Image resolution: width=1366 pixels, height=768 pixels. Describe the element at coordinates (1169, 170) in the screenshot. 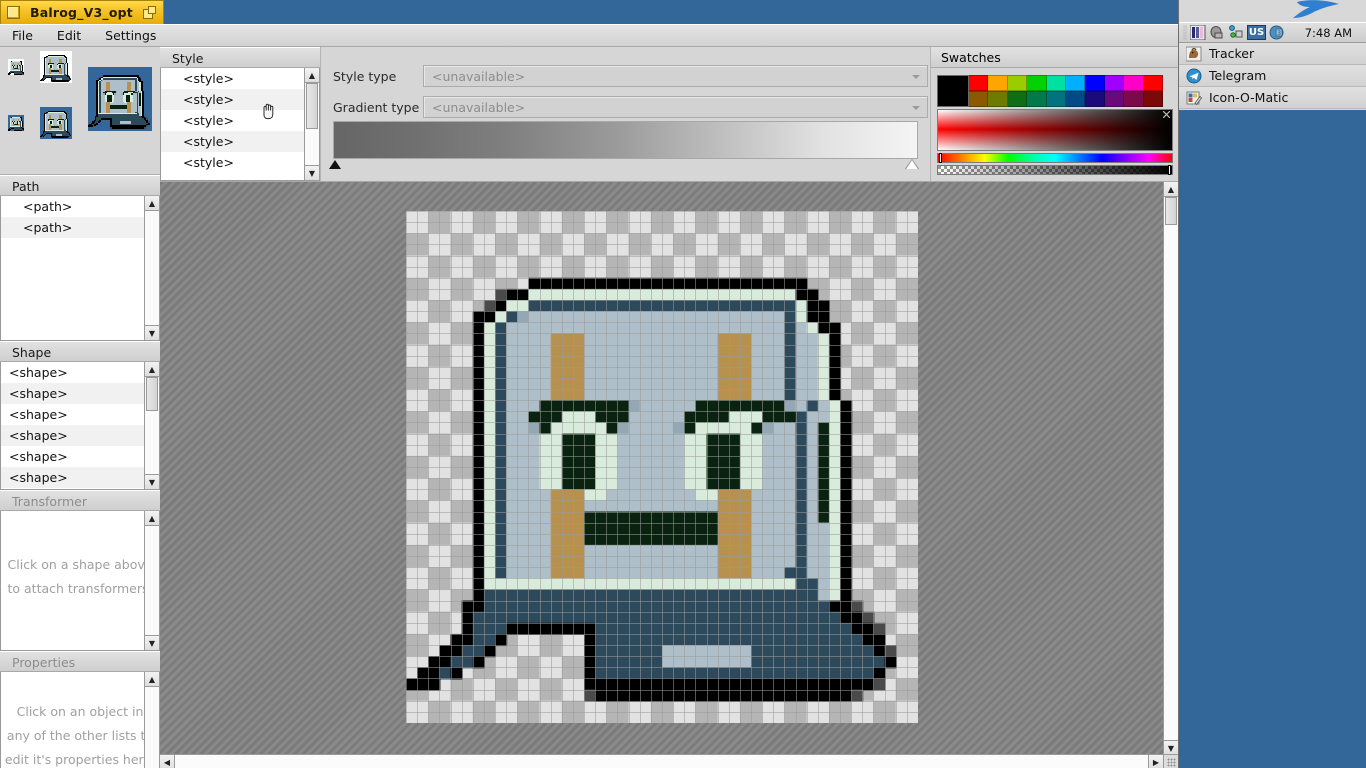

I see `alpha-slider-handle` at that location.